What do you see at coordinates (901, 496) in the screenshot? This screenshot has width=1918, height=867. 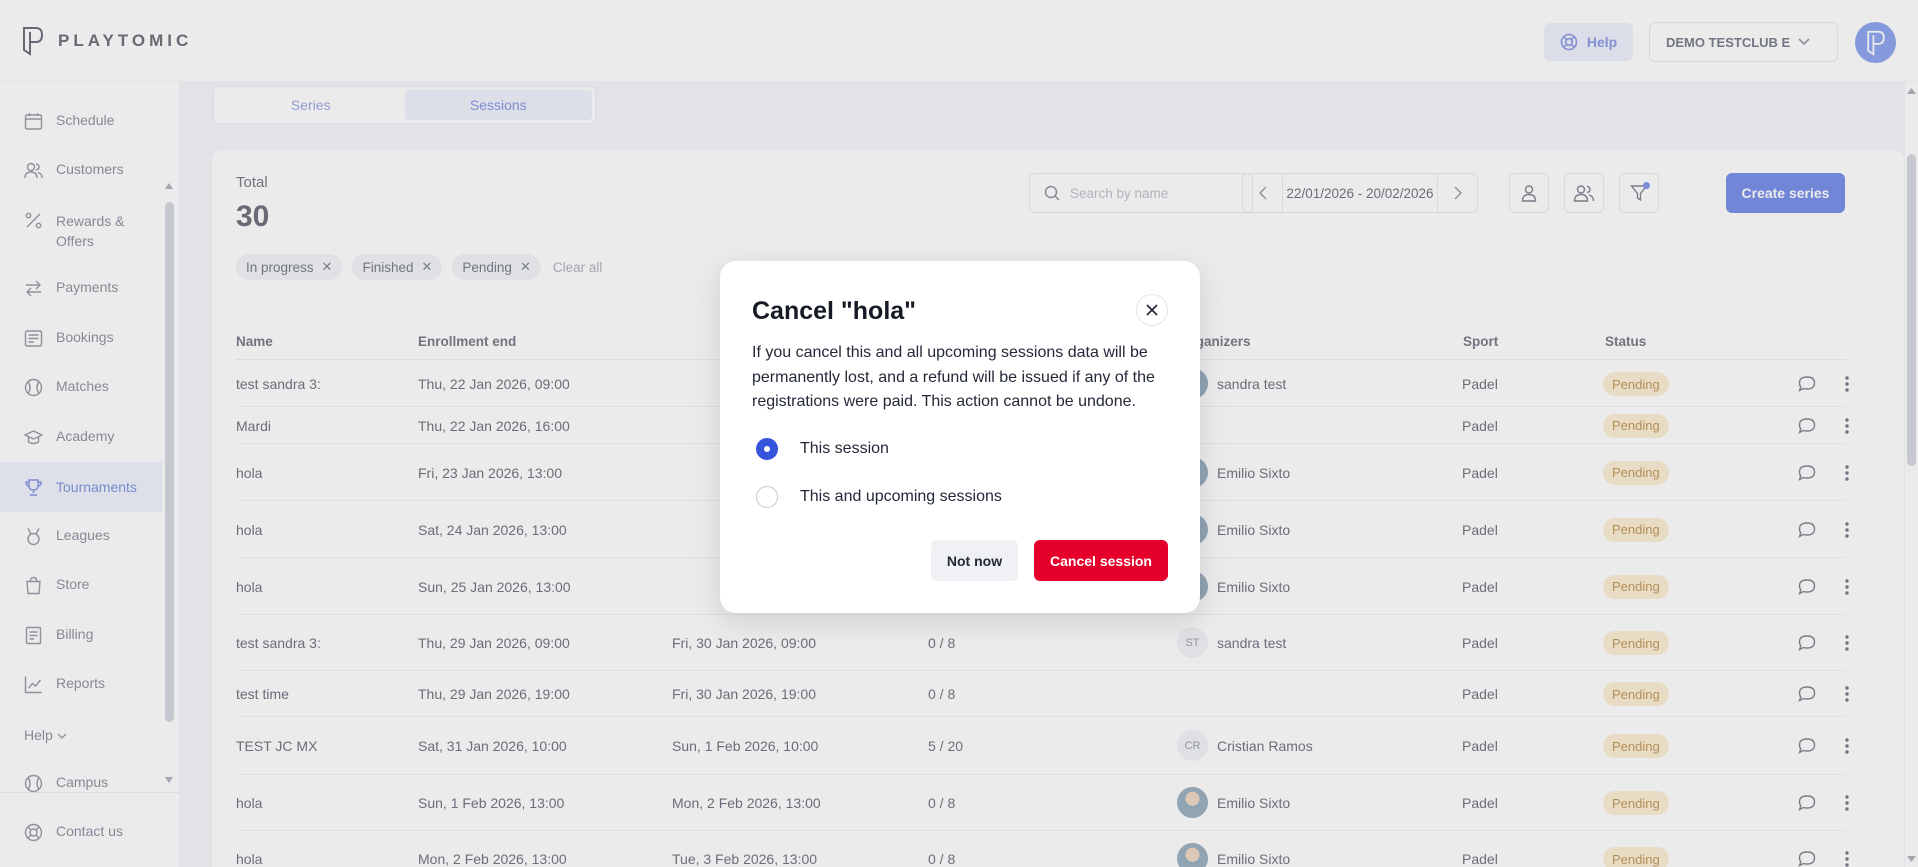 I see `option-label: This and upcoming sessions` at bounding box center [901, 496].